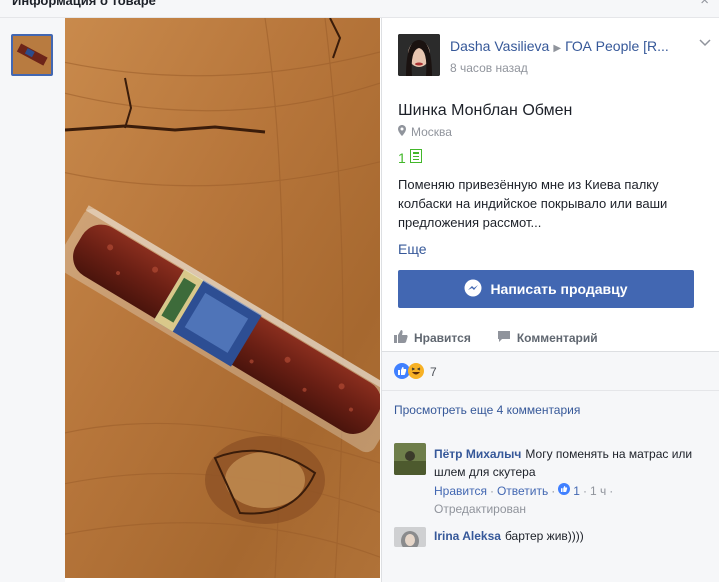 The width and height of the screenshot is (719, 582). I want to click on location-pin-icon, so click(402, 132).